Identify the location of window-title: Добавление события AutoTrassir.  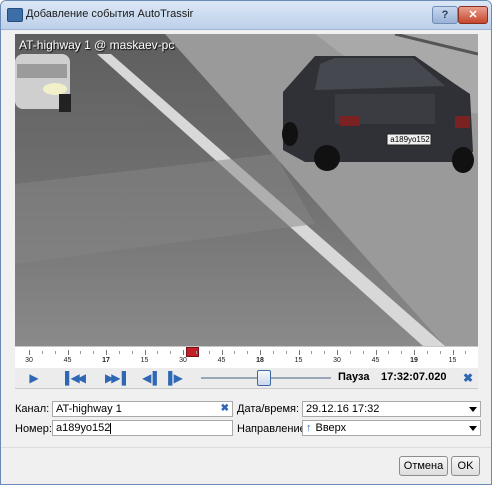
(110, 14).